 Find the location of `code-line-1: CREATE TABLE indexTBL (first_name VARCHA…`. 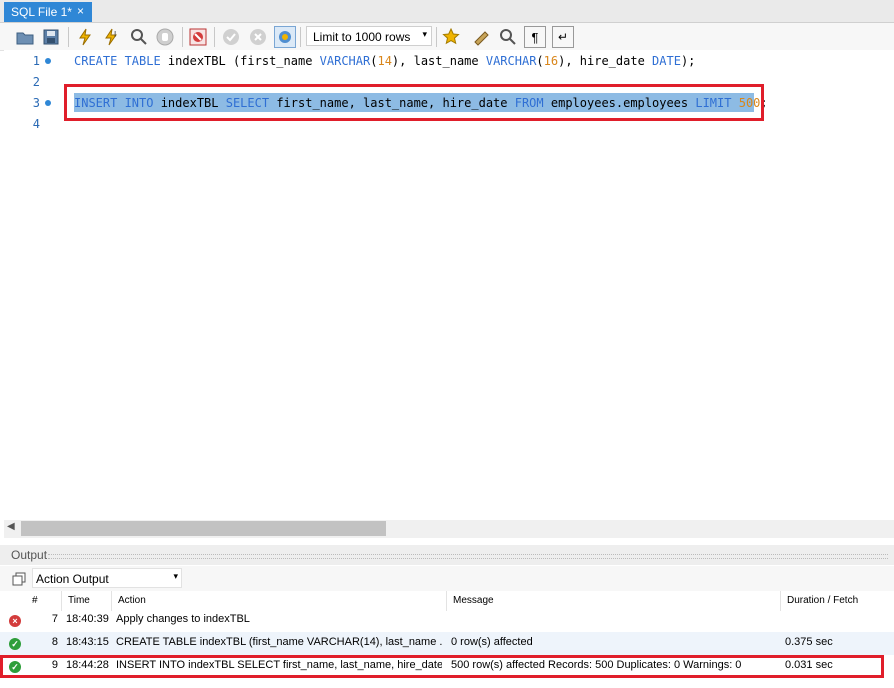

code-line-1: CREATE TABLE indexTBL (first_name VARCHA… is located at coordinates (384, 61).